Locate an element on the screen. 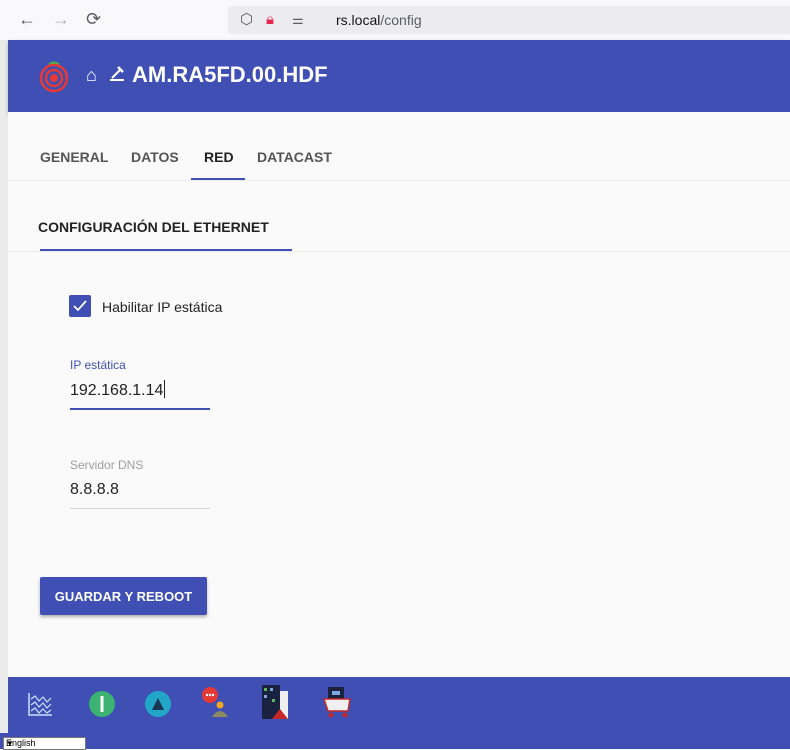 The height and width of the screenshot is (750, 790). bottom-nav is located at coordinates (399, 705).